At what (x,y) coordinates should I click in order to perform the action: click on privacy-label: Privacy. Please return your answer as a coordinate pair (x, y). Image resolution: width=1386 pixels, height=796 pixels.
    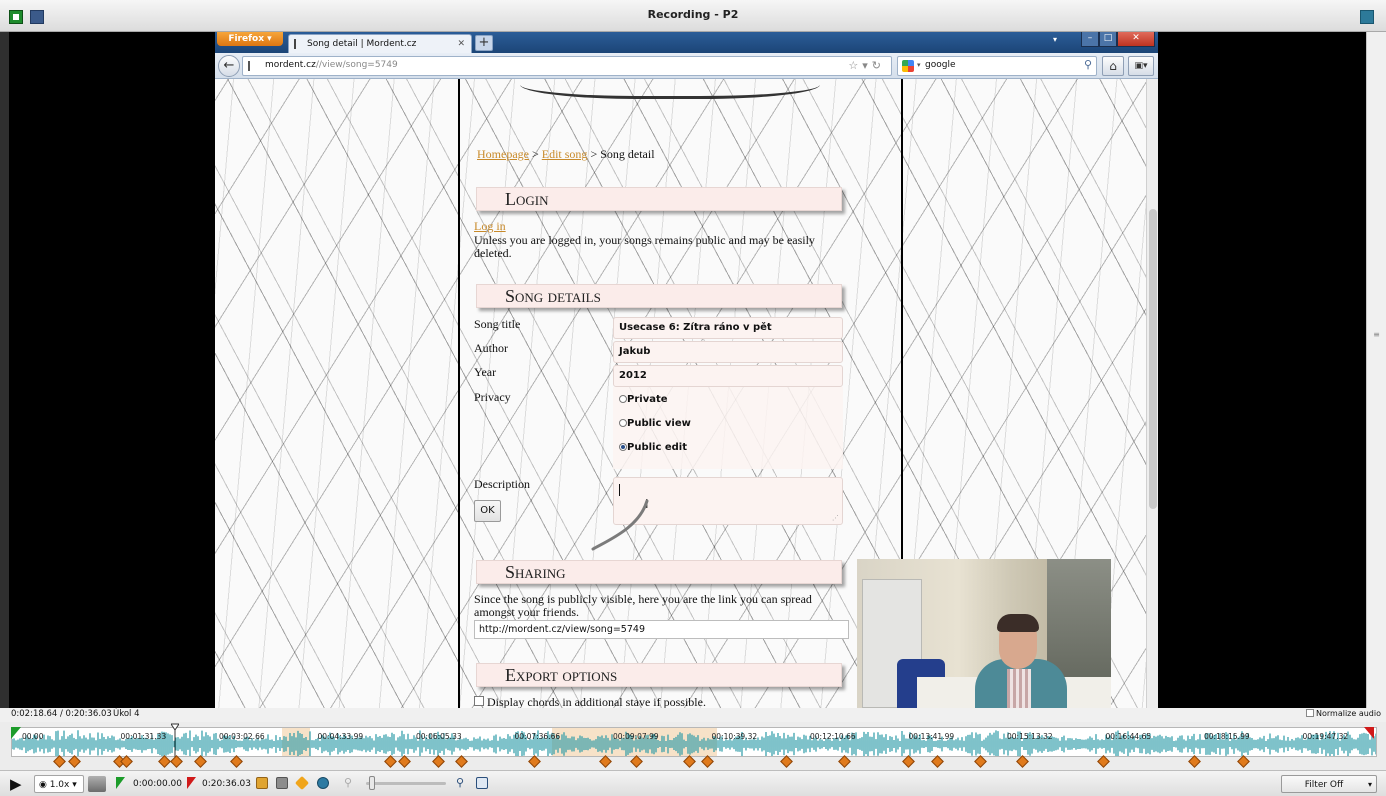
    Looking at the image, I should click on (492, 397).